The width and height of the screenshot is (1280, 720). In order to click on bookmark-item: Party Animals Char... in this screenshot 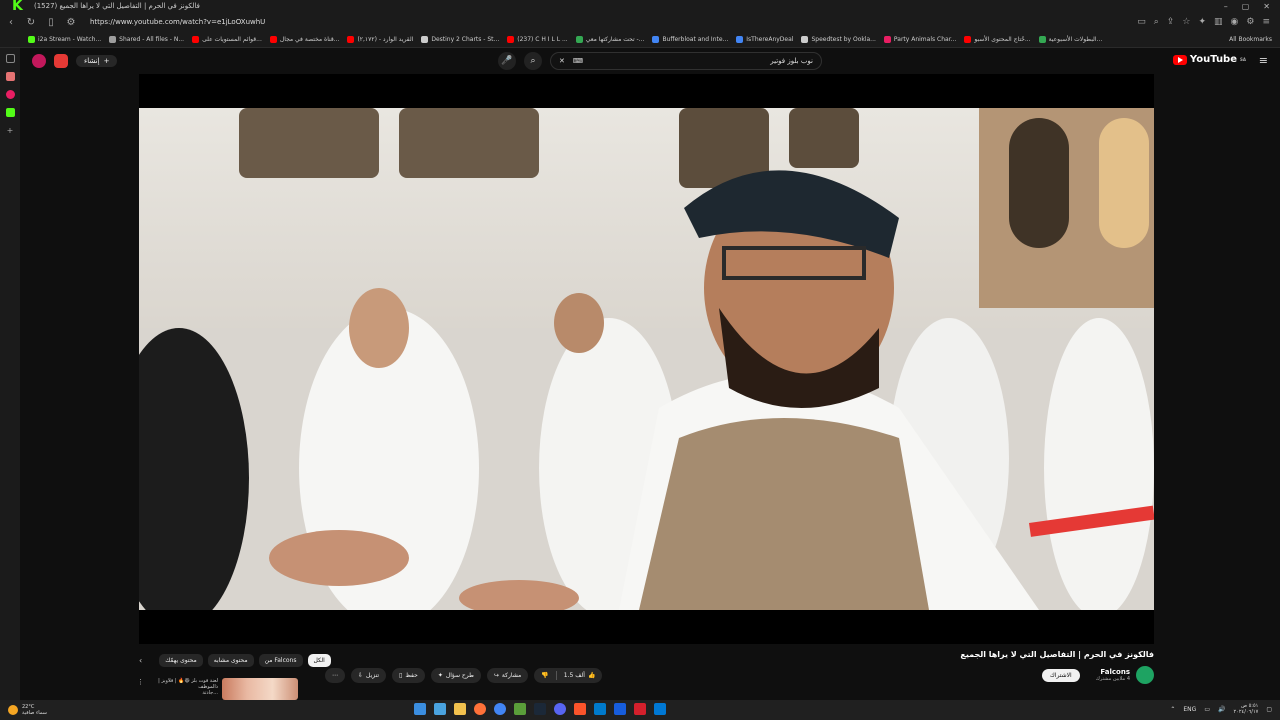, I will do `click(919, 39)`.